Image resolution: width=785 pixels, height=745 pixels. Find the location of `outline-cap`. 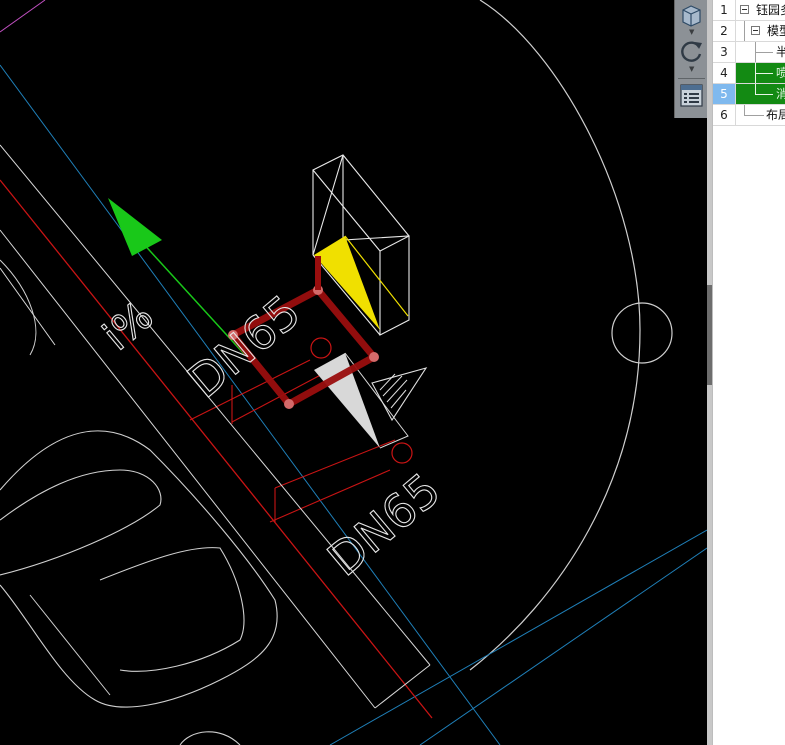

outline-cap is located at coordinates (402, 686).